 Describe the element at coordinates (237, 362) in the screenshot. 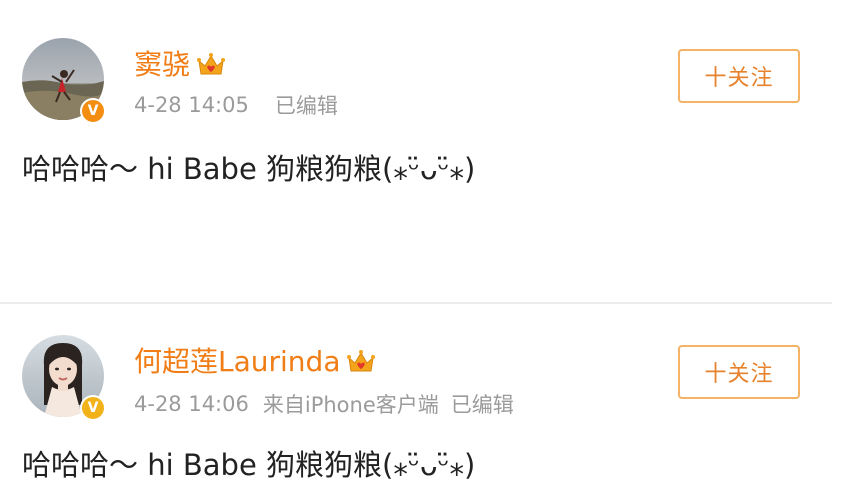

I see `username-link: 何超莲Laurinda` at that location.